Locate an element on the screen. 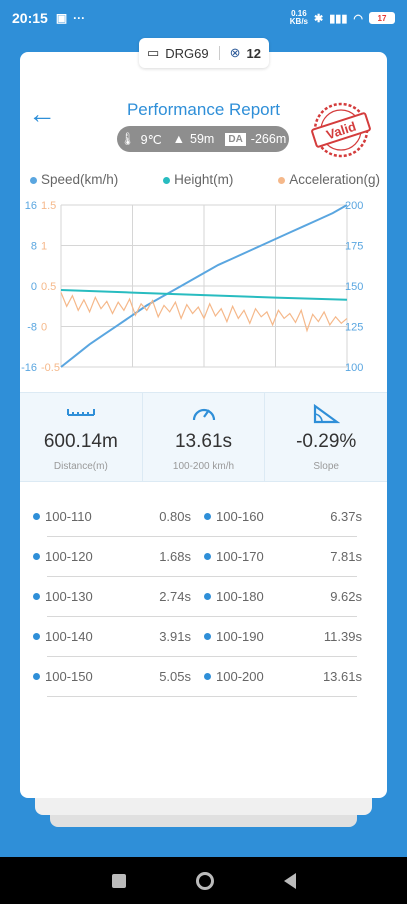 This screenshot has height=904, width=407. split-cell: 100-200 13.61s is located at coordinates (283, 676).